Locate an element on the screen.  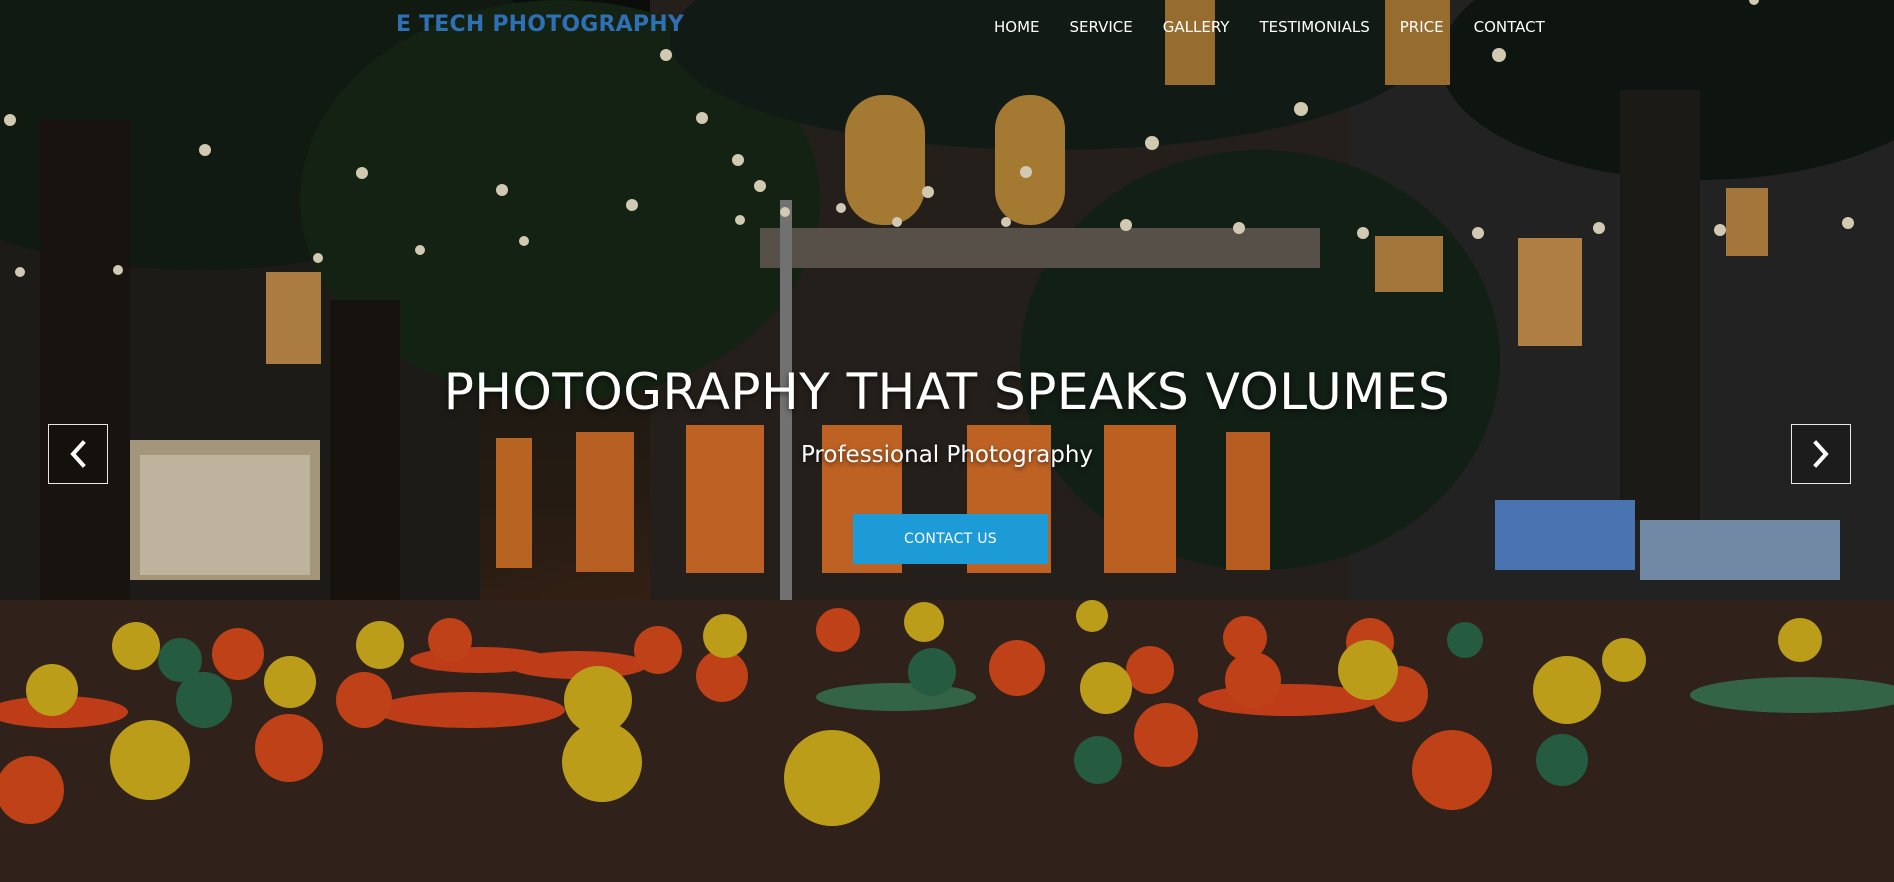
nav-item-contact: CONTACT is located at coordinates (1509, 27).